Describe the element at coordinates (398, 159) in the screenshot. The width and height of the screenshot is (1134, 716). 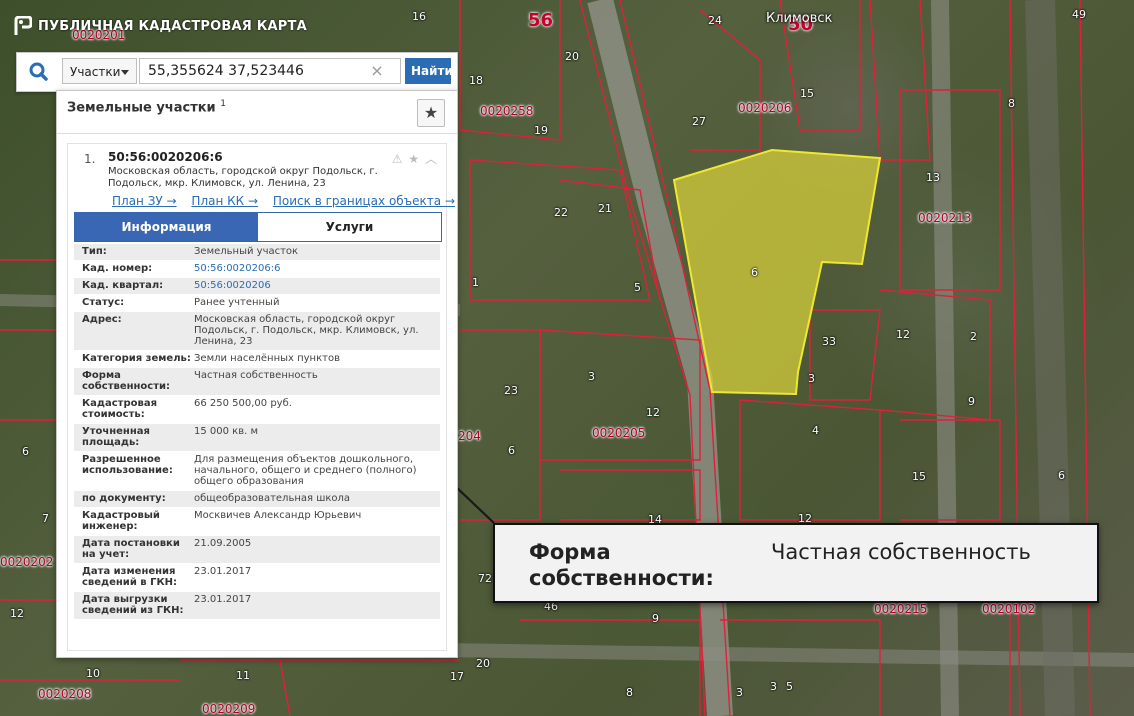
I see `warning-icon: ⚠` at that location.